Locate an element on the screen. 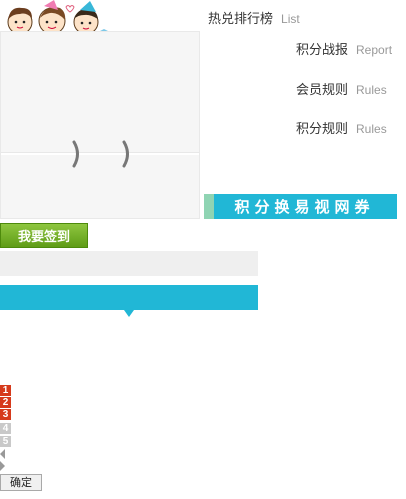  arrow-right-icon is located at coordinates (2, 466).